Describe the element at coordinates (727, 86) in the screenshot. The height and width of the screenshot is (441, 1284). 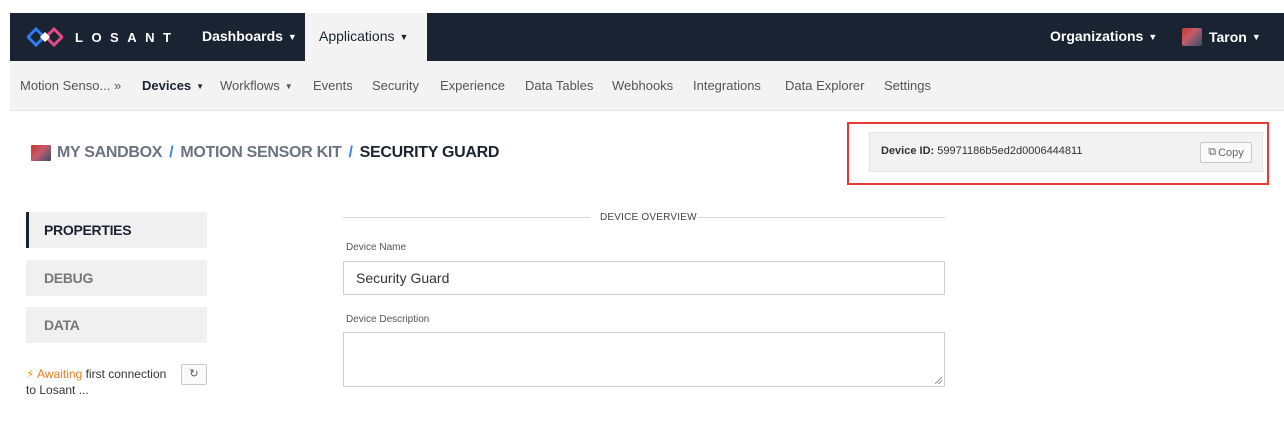
I see `subnav-integrations: Integrations` at that location.